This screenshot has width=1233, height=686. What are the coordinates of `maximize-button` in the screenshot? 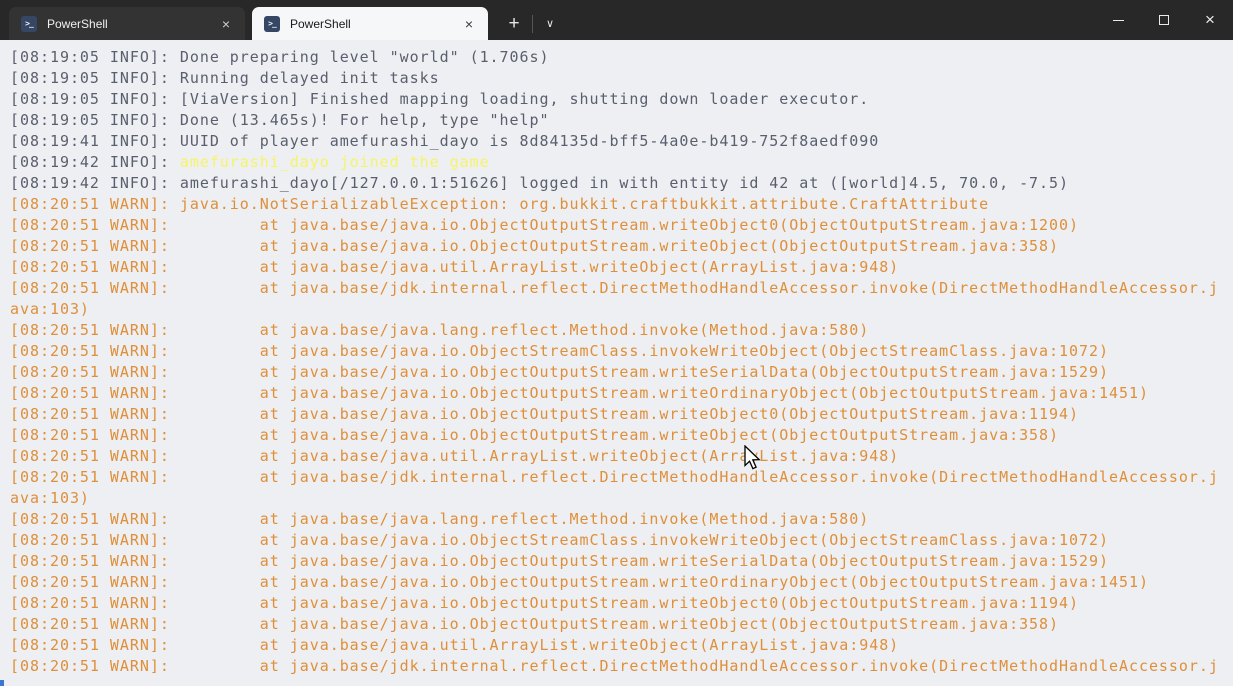 It's located at (1164, 20).